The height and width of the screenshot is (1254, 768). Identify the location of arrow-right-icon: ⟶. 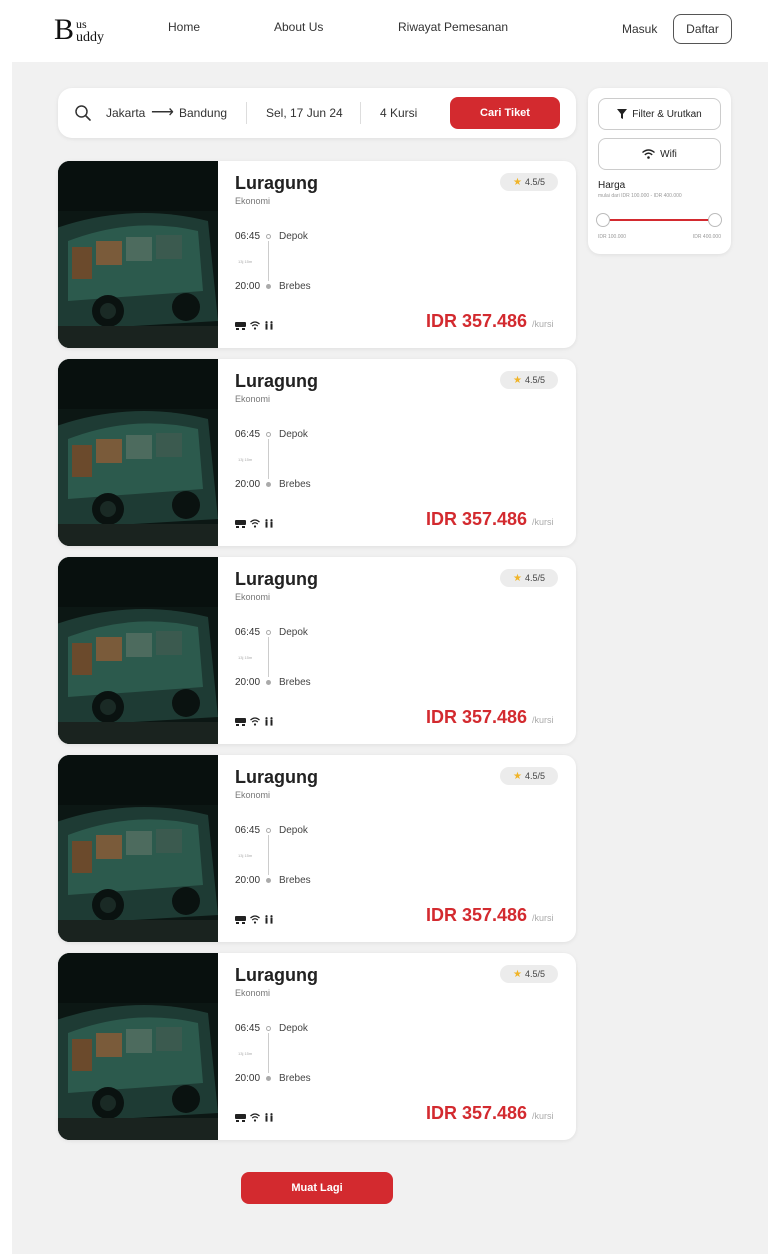
(162, 112).